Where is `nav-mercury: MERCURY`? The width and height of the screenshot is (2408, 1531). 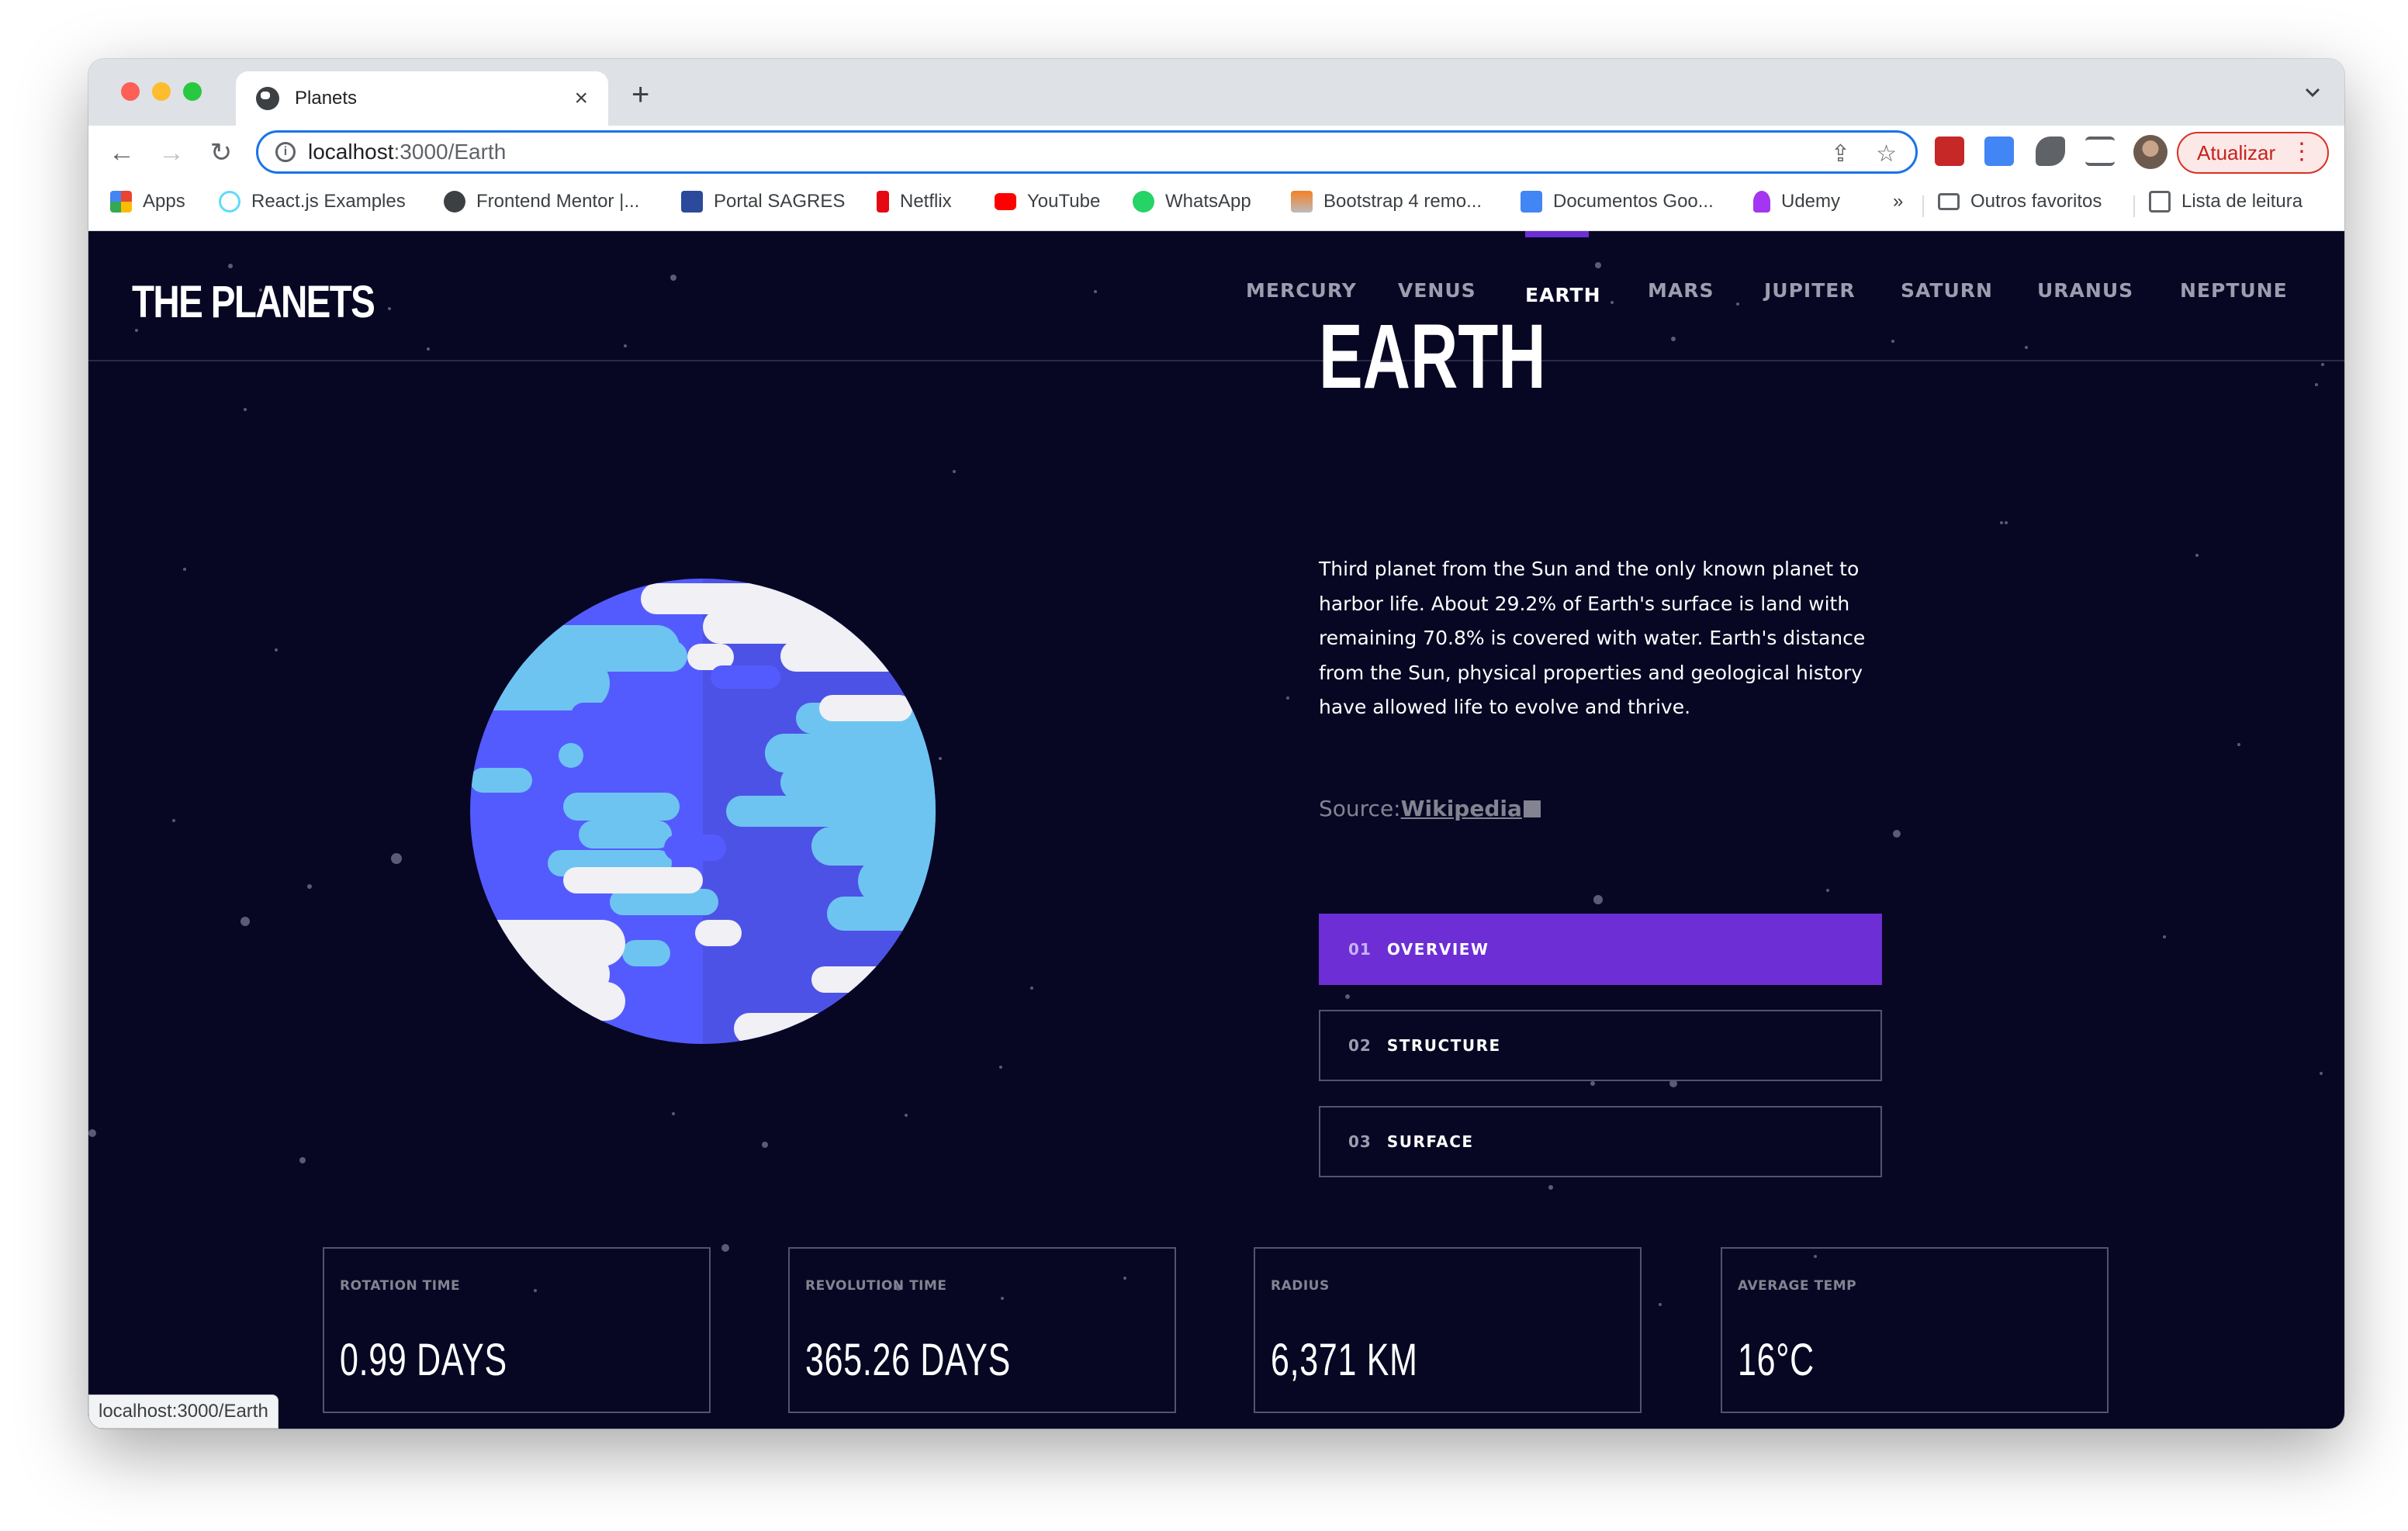
nav-mercury: MERCURY is located at coordinates (1301, 290).